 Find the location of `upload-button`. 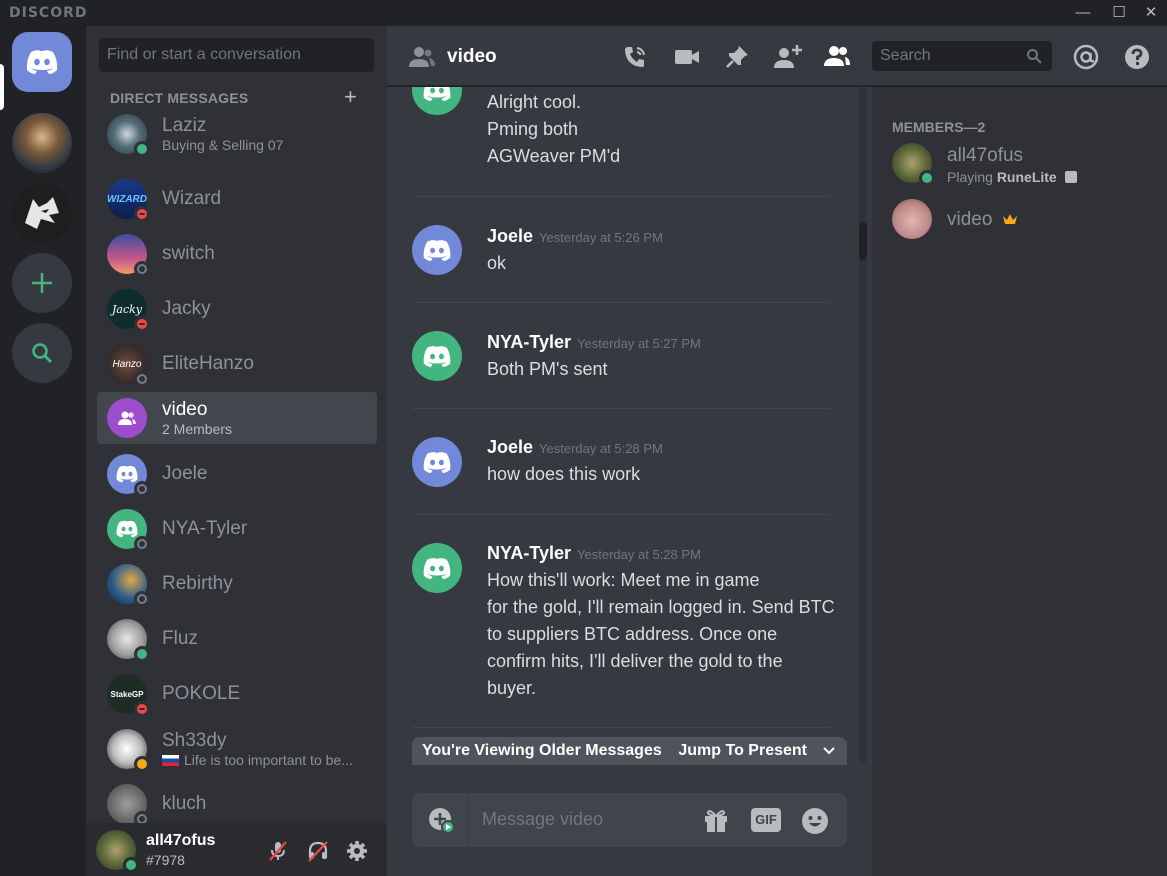

upload-button is located at coordinates (440, 820).